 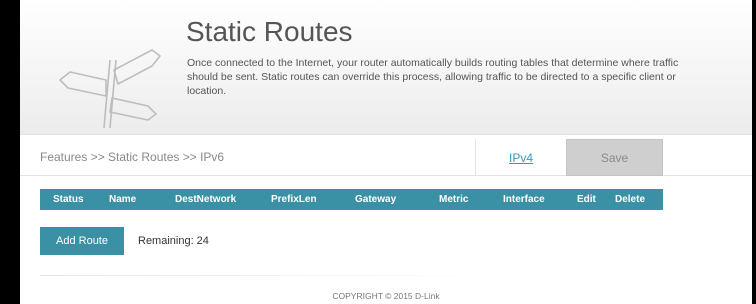 I want to click on remaining-label: Remaining:, so click(x=166, y=241).